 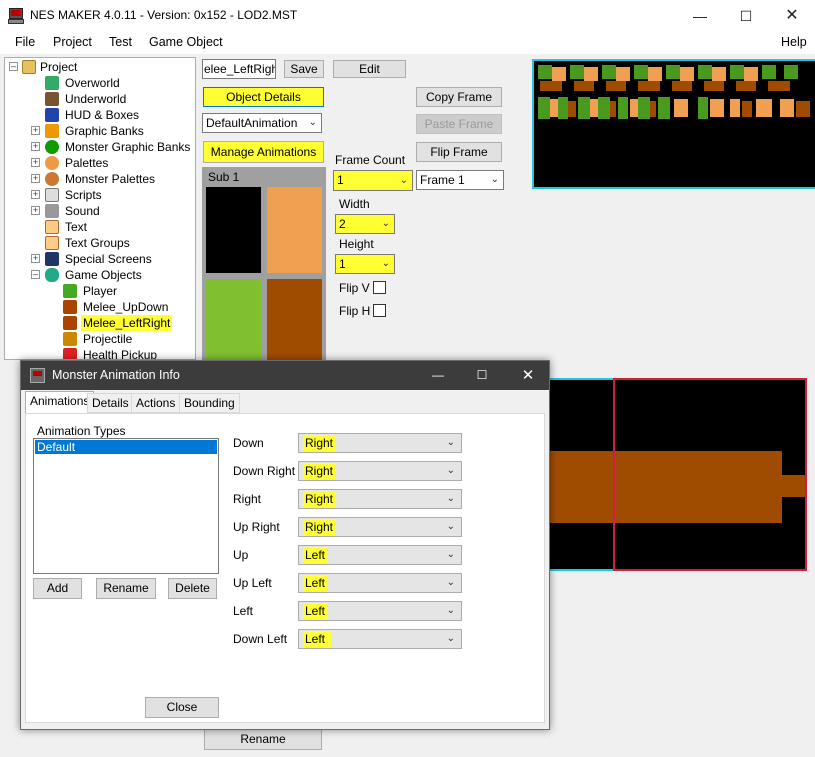 What do you see at coordinates (262, 123) in the screenshot?
I see `animation-select: DefaultAnimation ⌄` at bounding box center [262, 123].